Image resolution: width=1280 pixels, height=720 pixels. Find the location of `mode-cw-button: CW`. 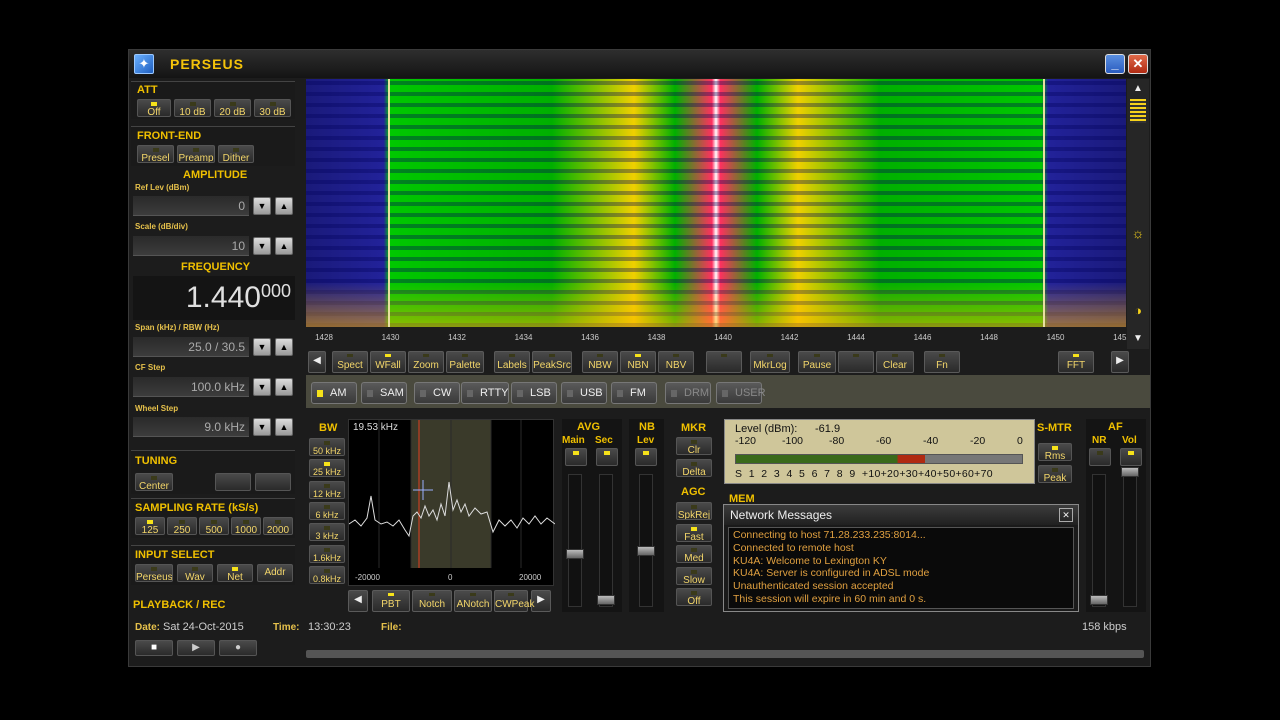

mode-cw-button: CW is located at coordinates (437, 393).